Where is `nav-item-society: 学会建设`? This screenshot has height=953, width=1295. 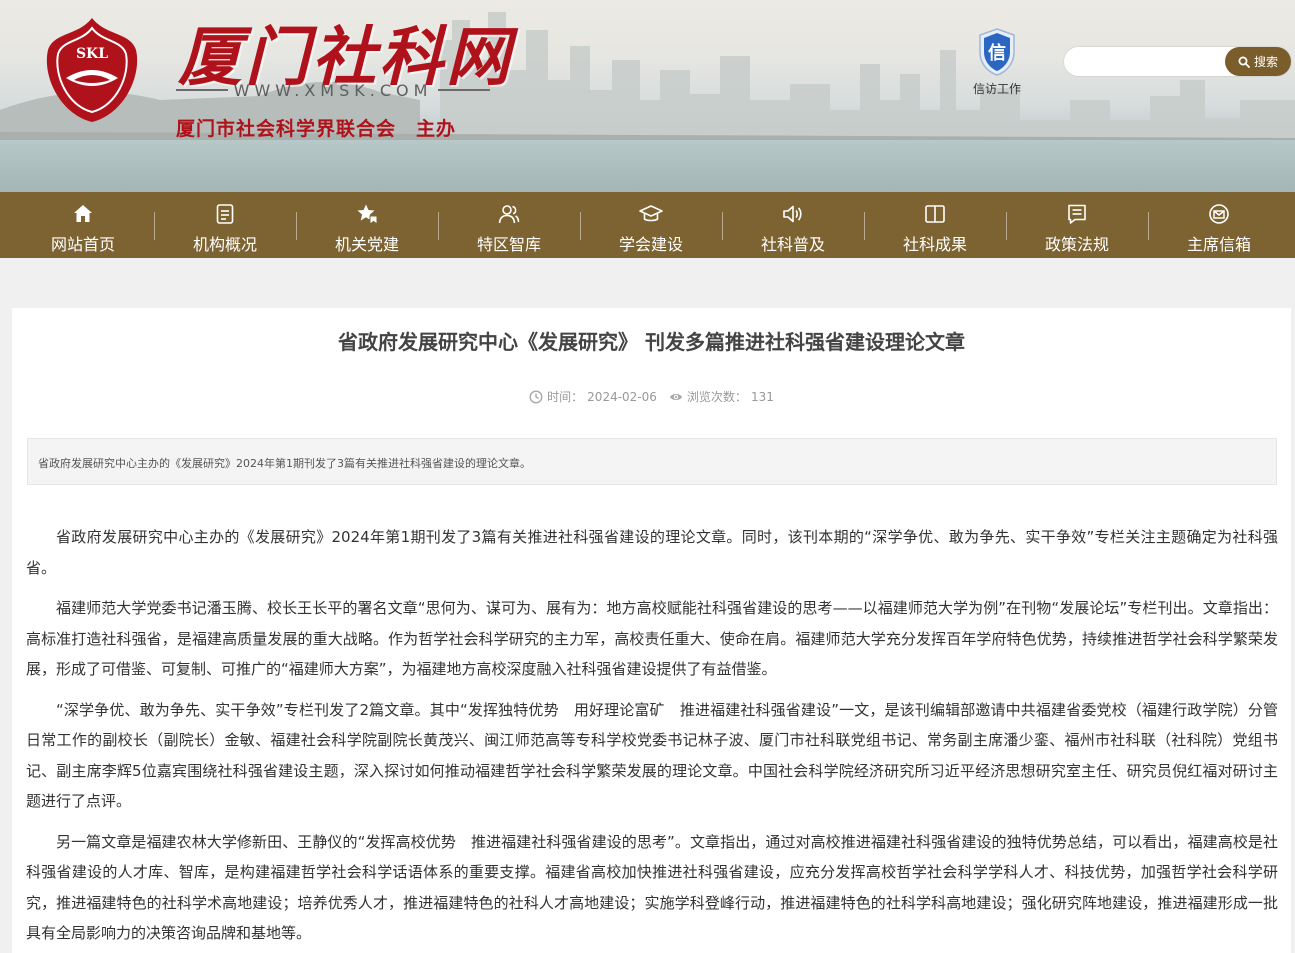 nav-item-society: 学会建设 is located at coordinates (651, 225).